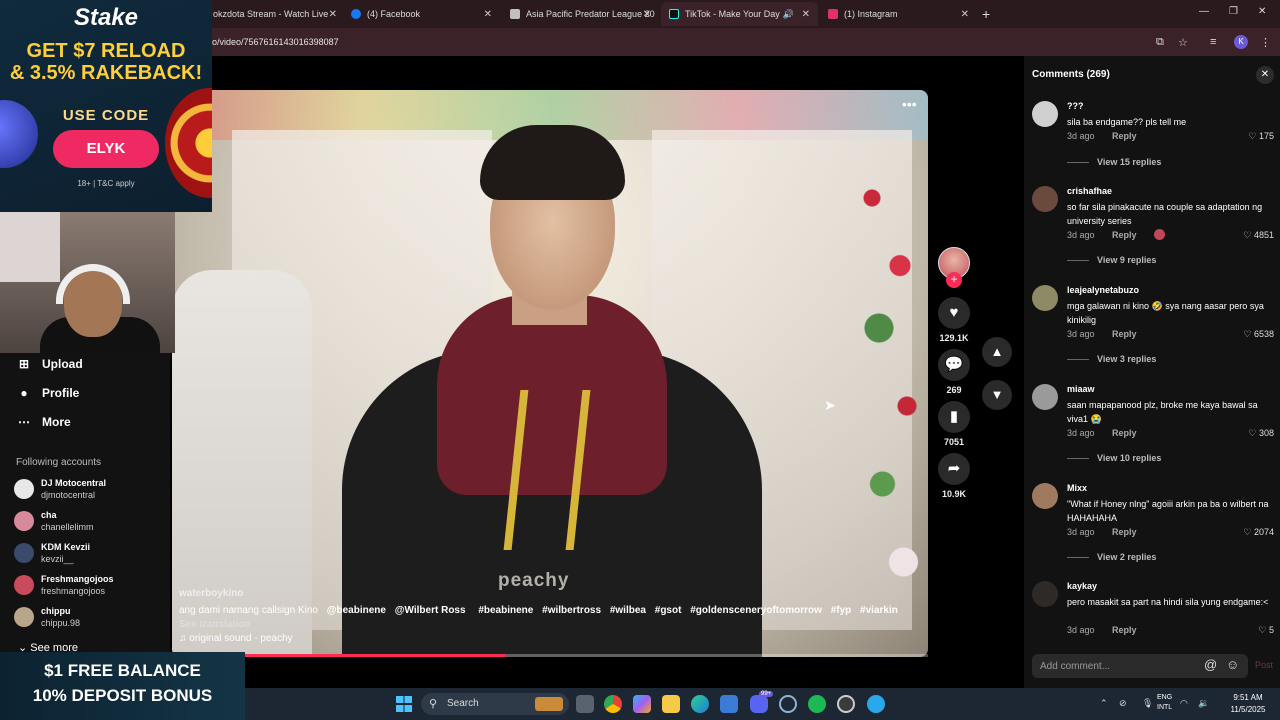 The height and width of the screenshot is (720, 1280). Describe the element at coordinates (1203, 703) in the screenshot. I see `volume-icon: 🔉` at that location.